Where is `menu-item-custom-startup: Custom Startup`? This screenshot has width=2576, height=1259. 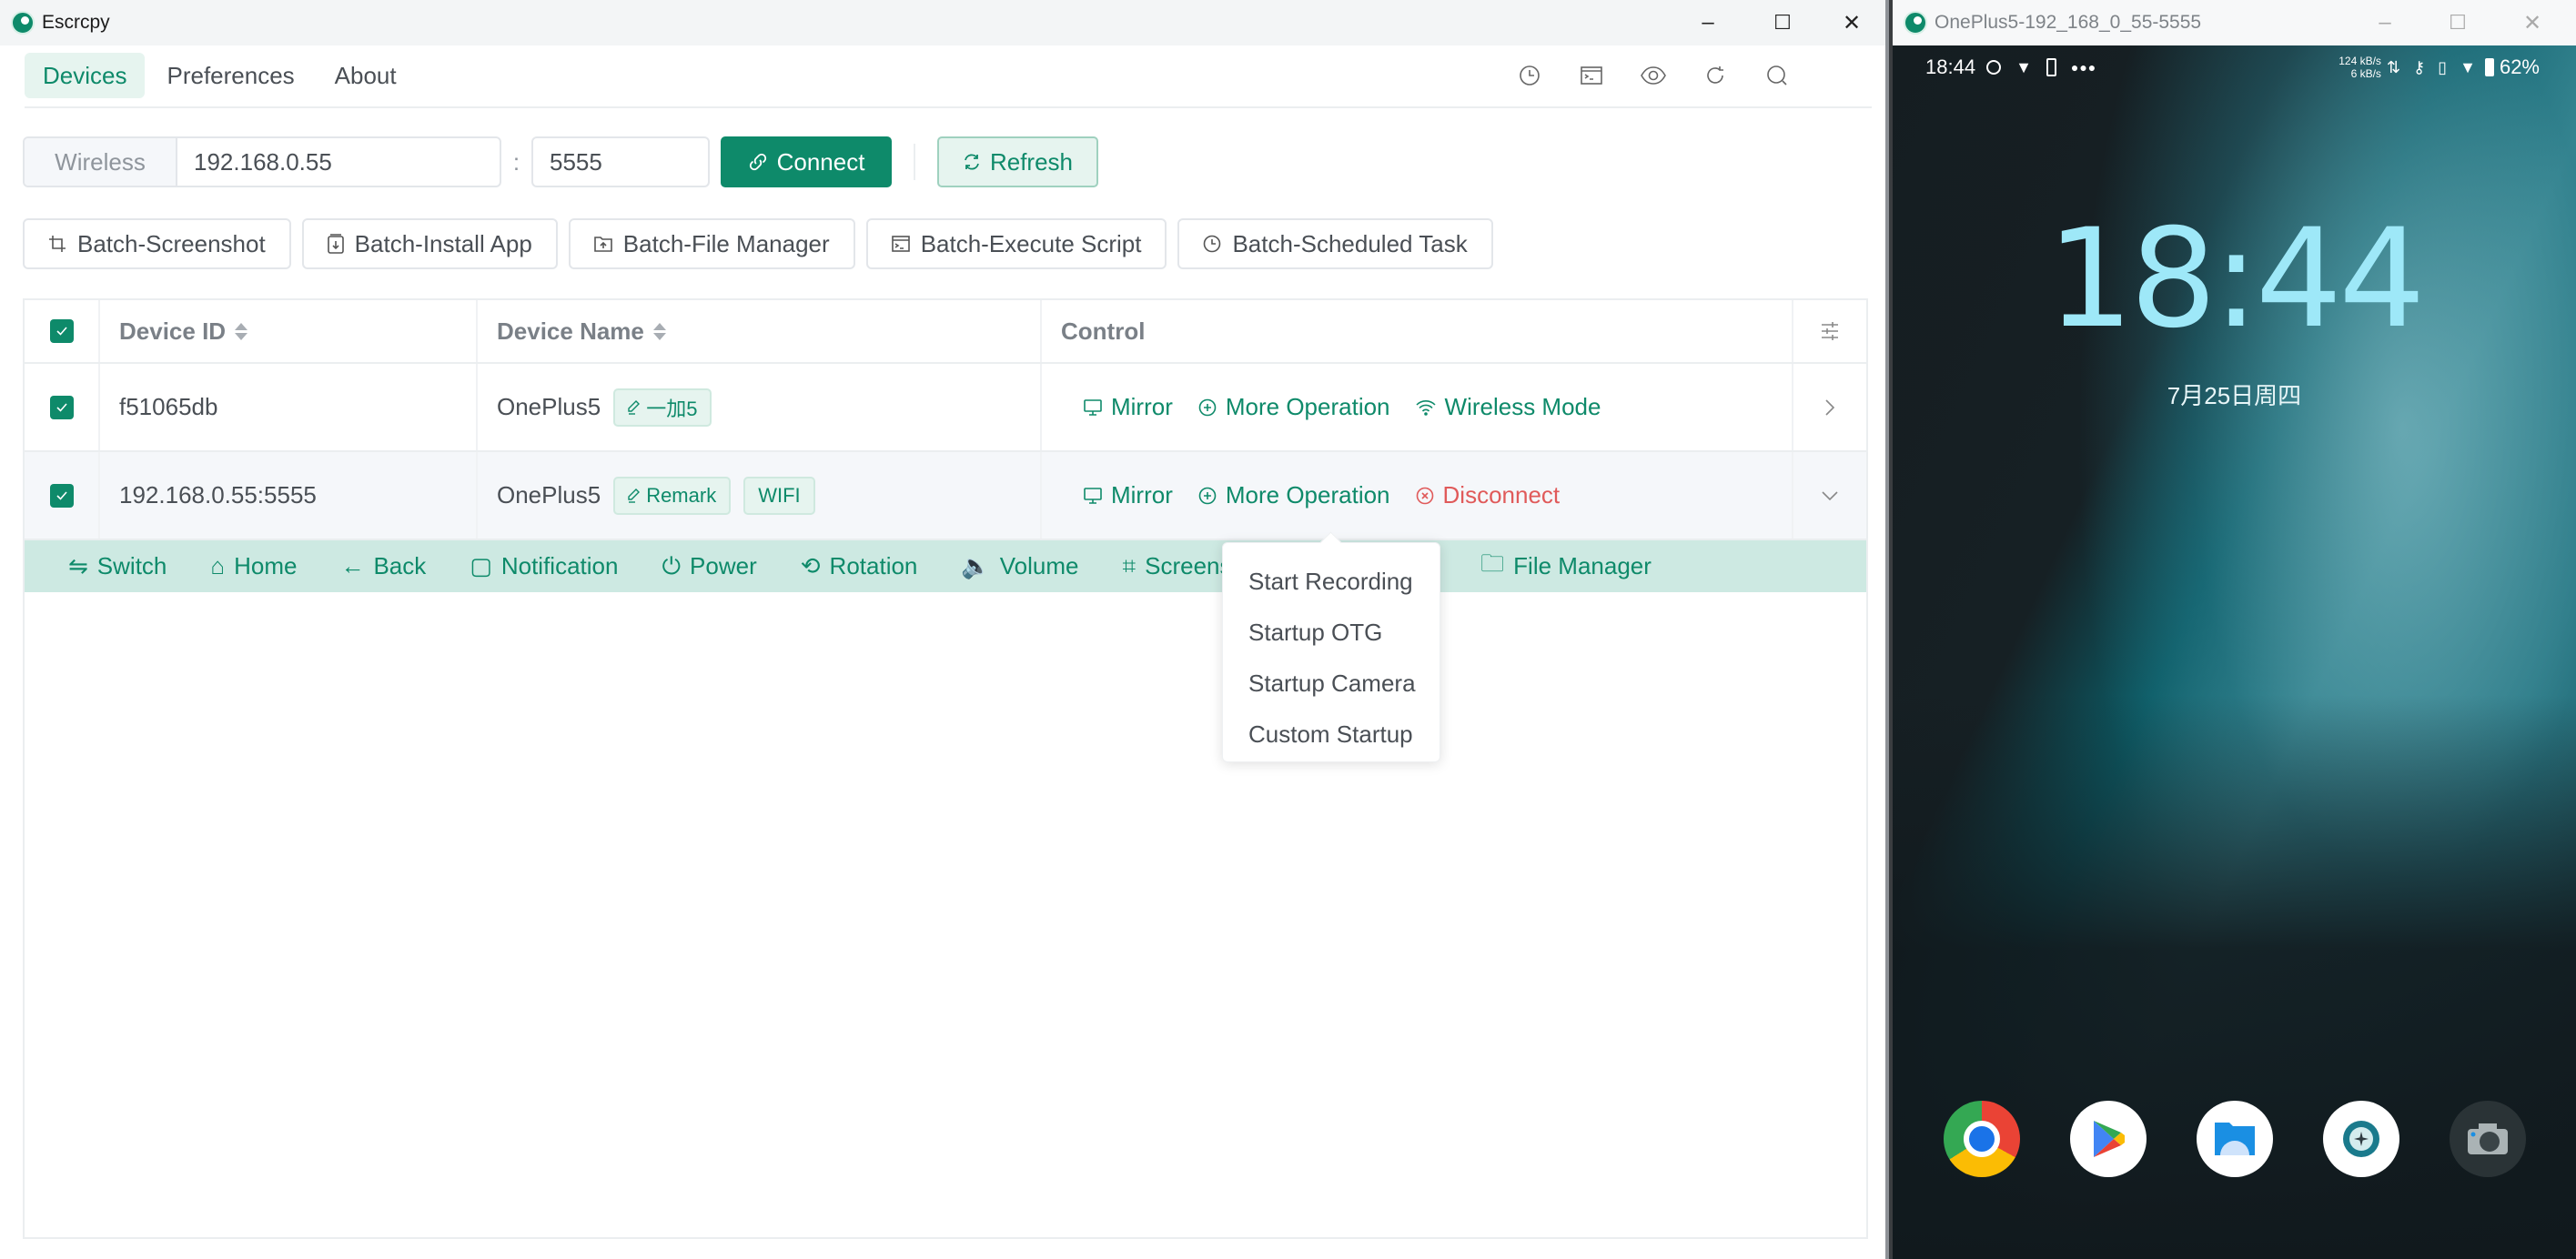 menu-item-custom-startup: Custom Startup is located at coordinates (1331, 734).